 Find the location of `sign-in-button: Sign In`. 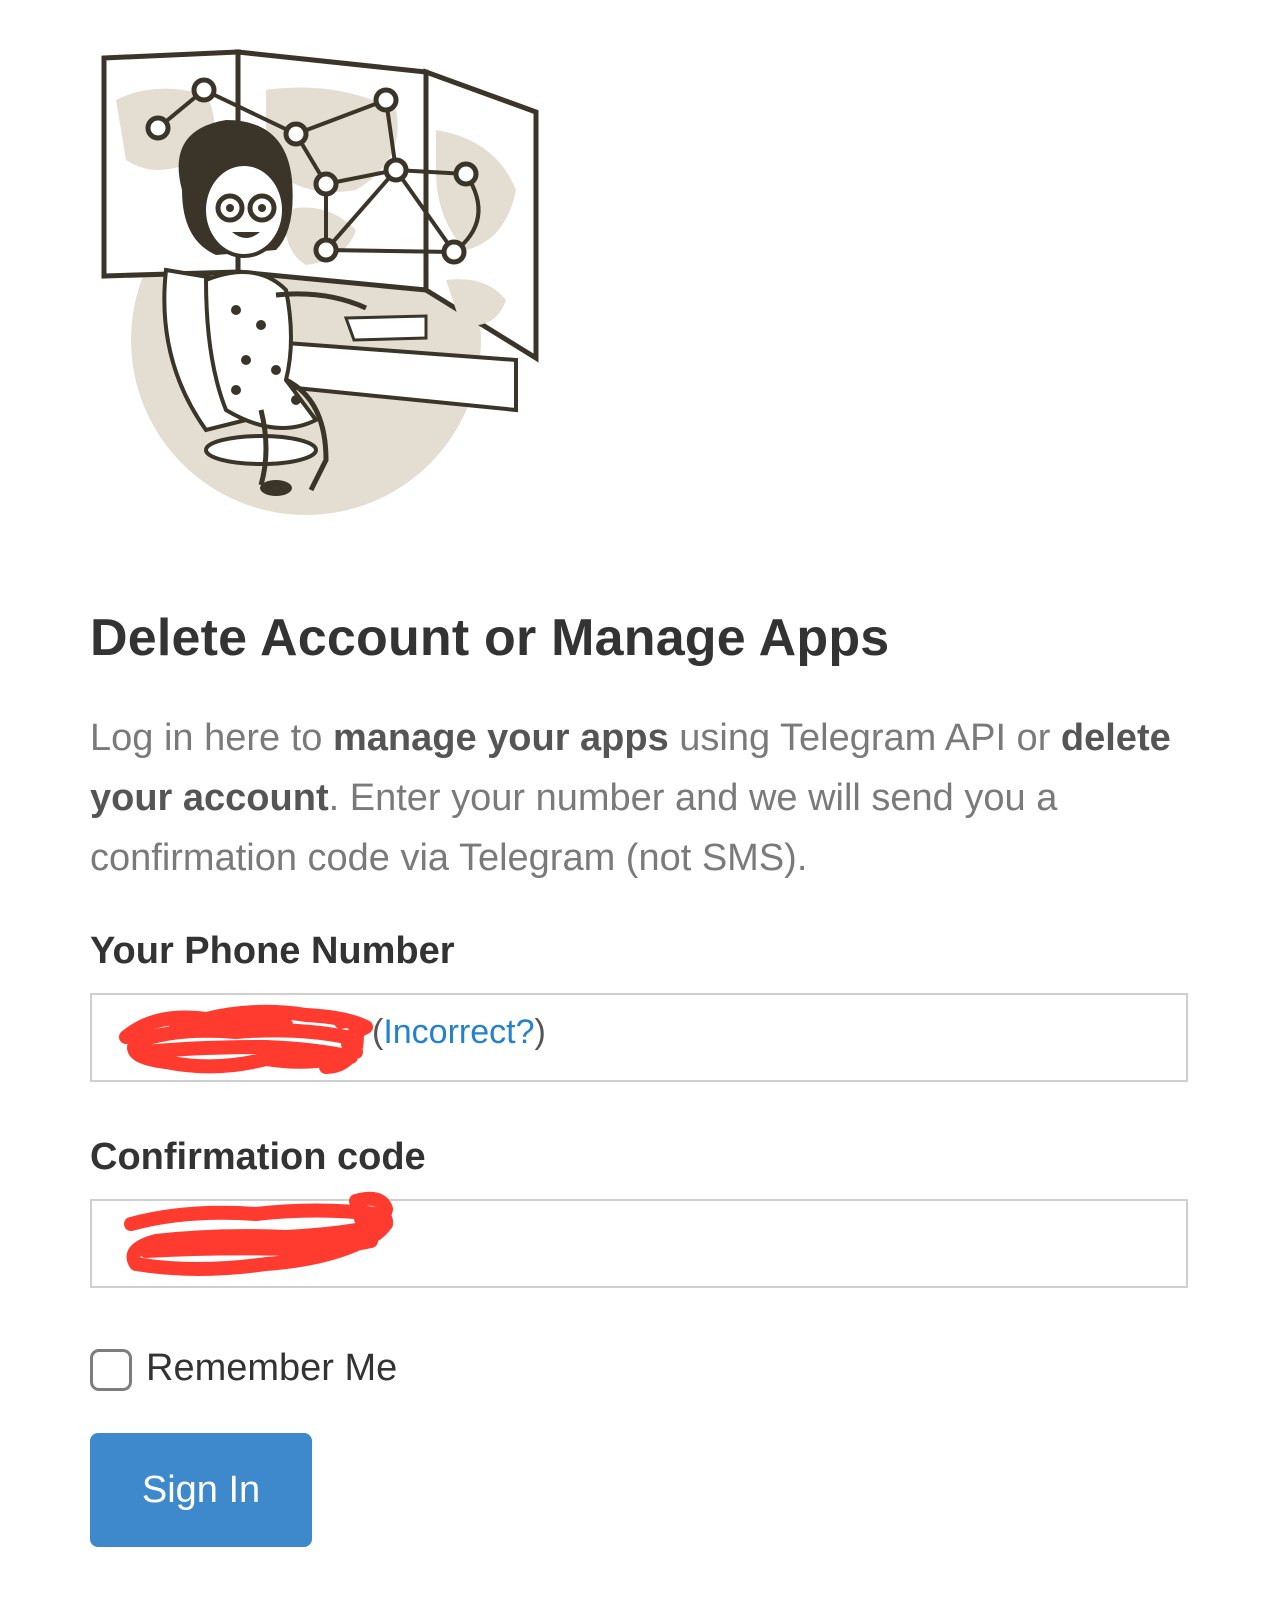

sign-in-button: Sign In is located at coordinates (201, 1490).